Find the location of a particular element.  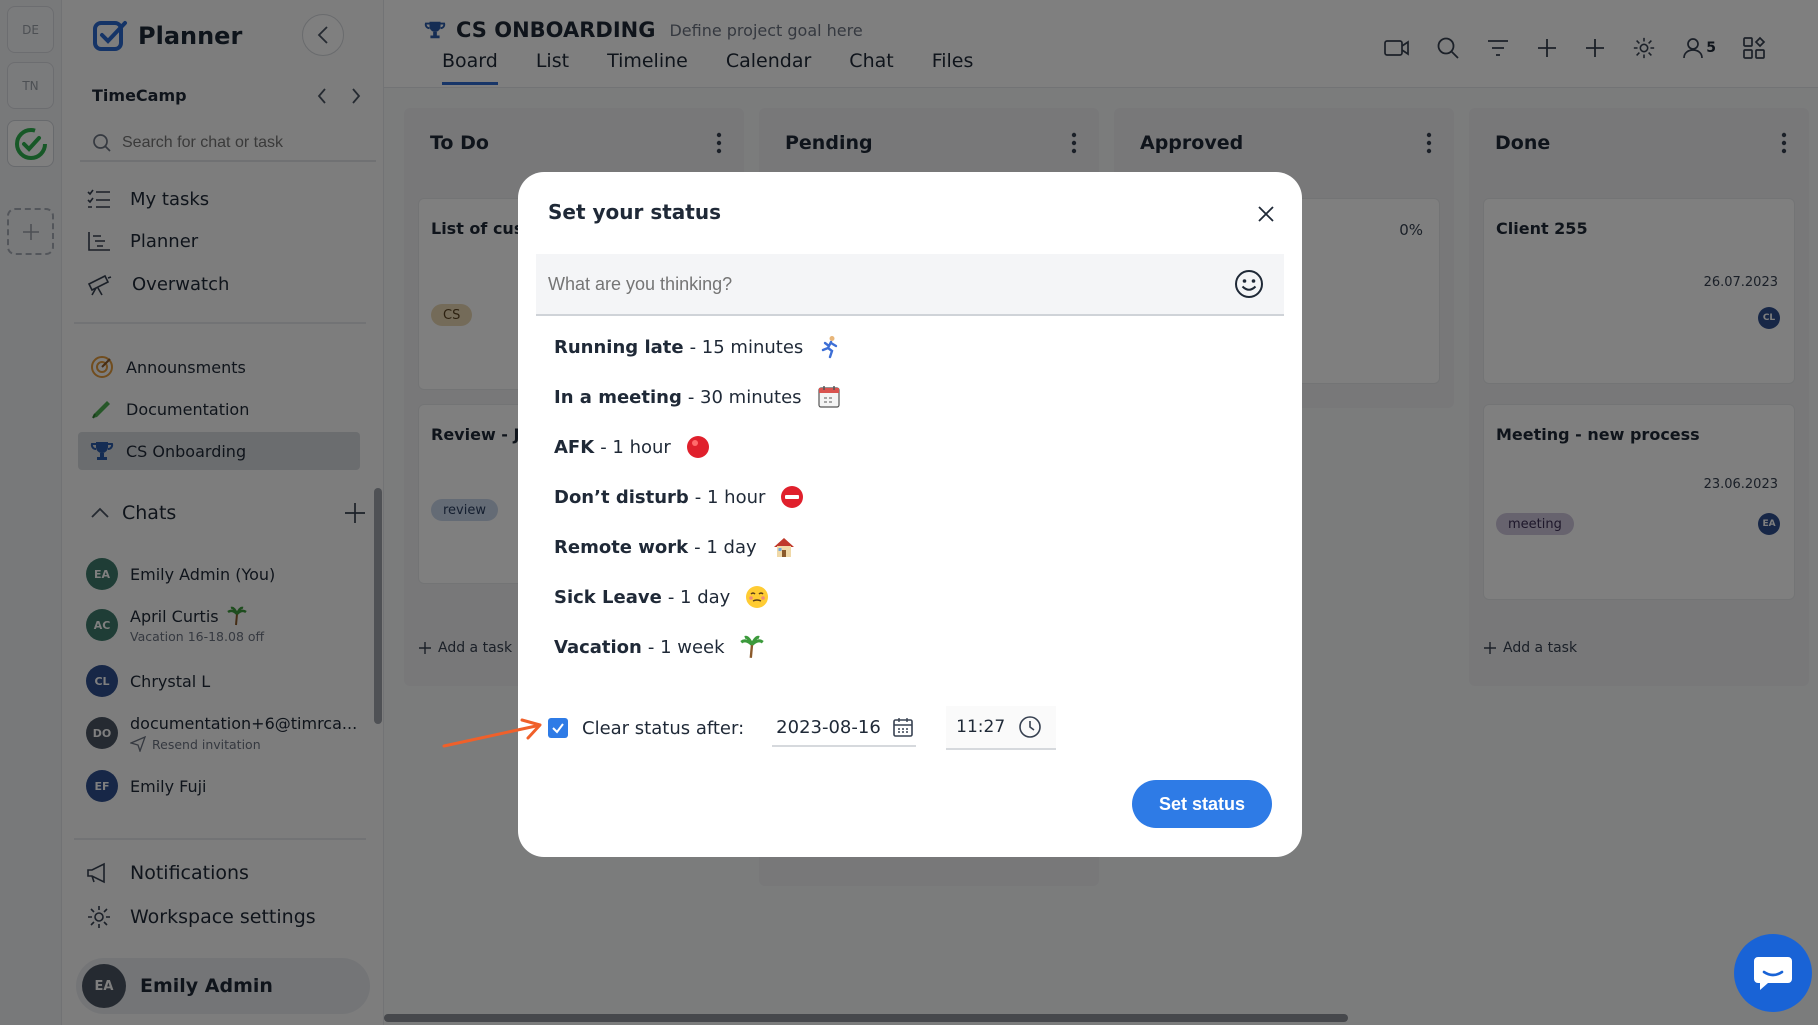

preset-label: Sick Leave is located at coordinates (608, 597).